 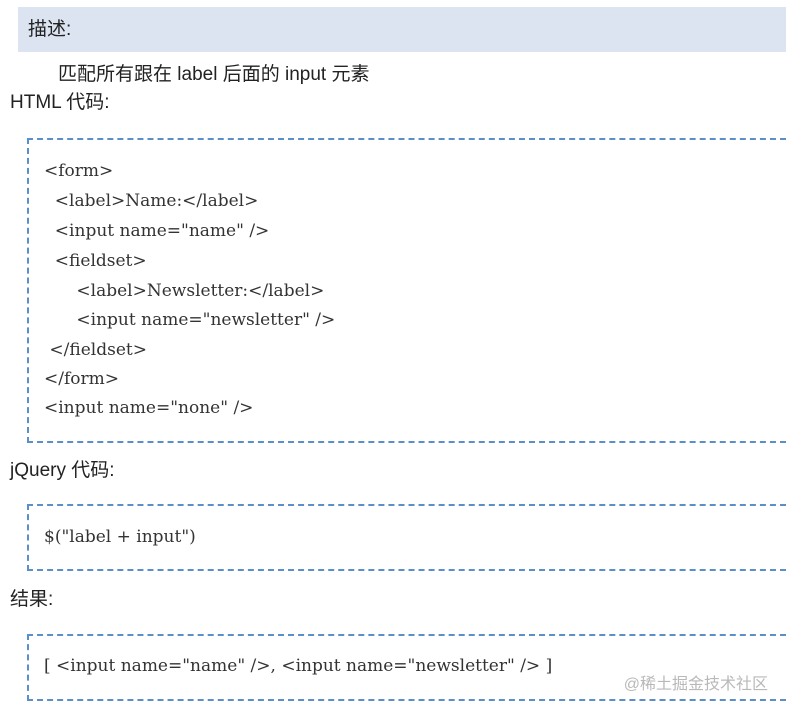 I want to click on html-code-line: <label>Newsletter:</label>, so click(x=184, y=291).